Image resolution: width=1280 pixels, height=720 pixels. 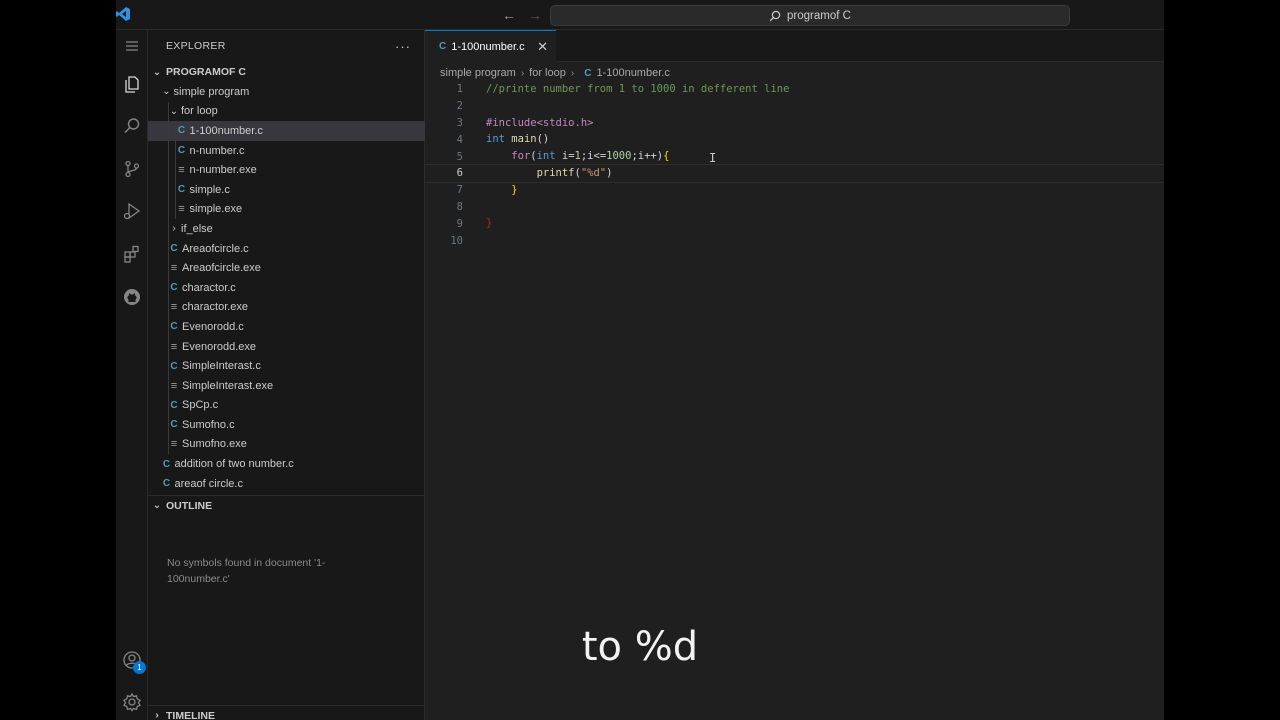 I want to click on timeline-title: TIMELINE, so click(x=190, y=714).